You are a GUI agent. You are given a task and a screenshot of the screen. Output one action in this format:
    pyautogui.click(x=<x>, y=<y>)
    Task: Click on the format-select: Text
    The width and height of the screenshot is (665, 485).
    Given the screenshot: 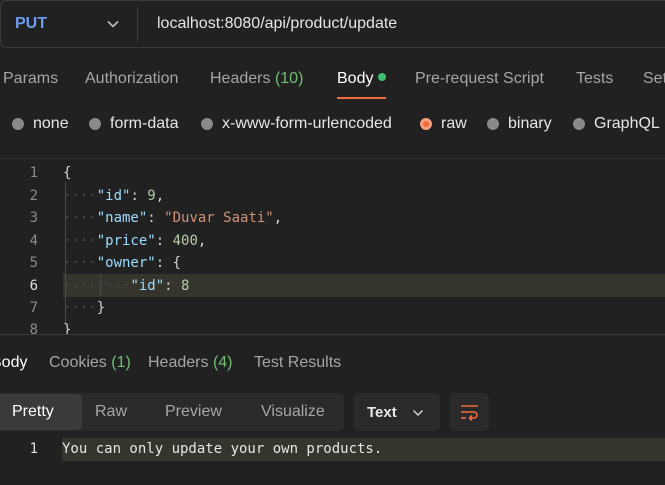 What is the action you would take?
    pyautogui.click(x=397, y=412)
    